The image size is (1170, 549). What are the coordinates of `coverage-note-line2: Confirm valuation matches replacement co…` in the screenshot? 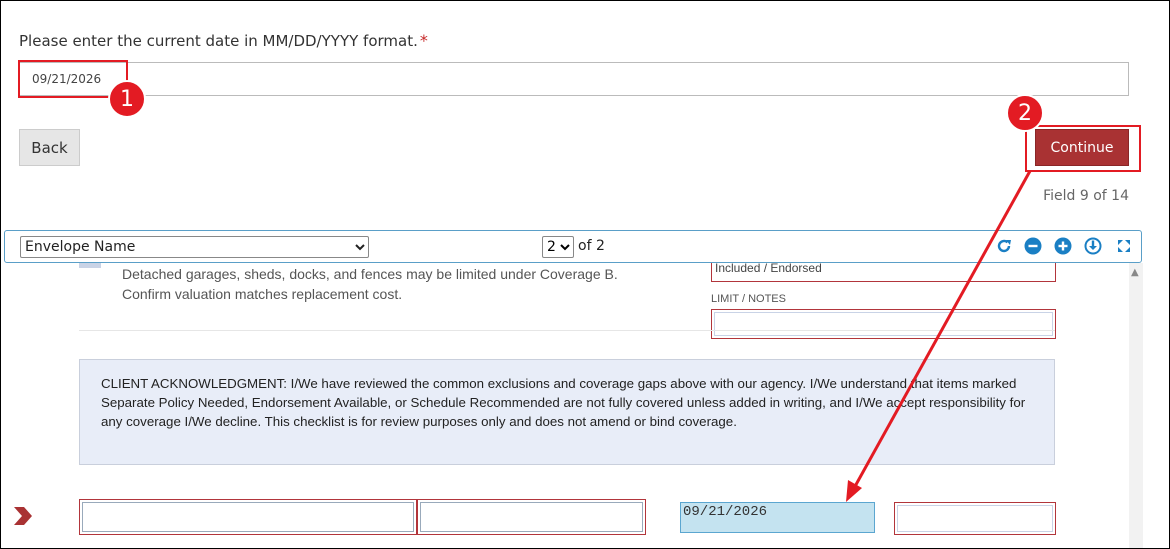 It's located at (262, 294).